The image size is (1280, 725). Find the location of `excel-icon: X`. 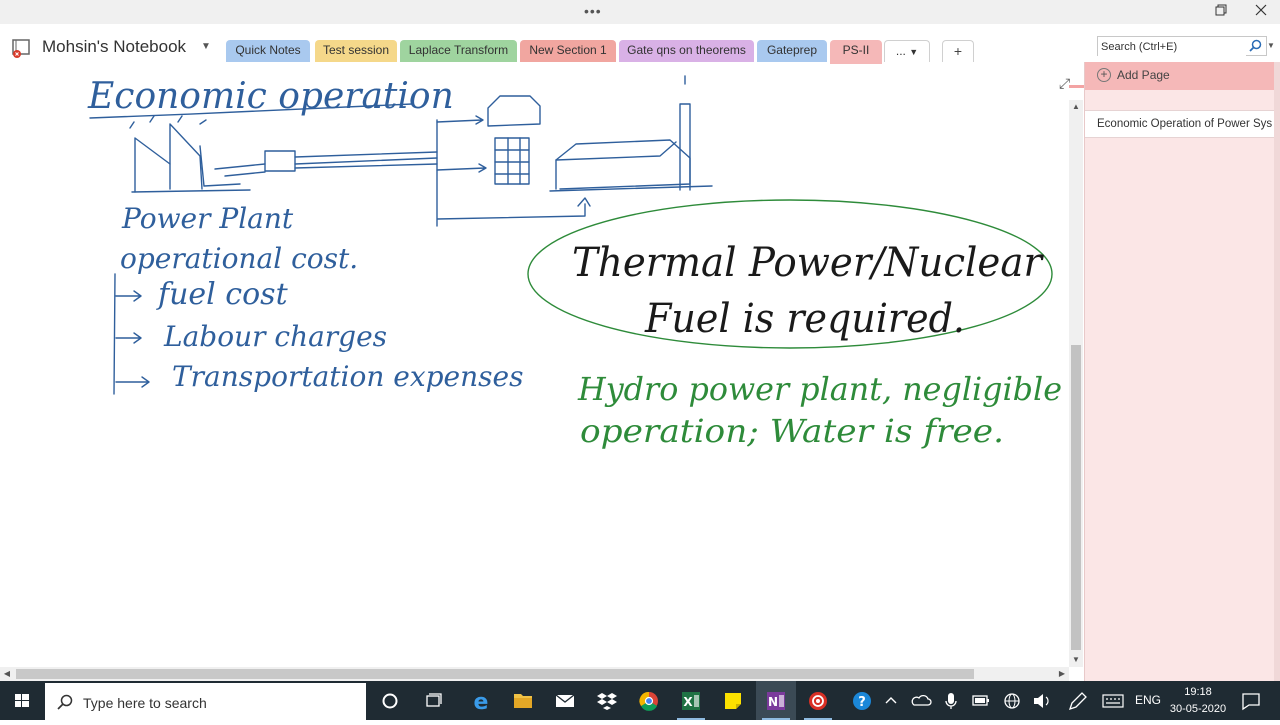

excel-icon: X is located at coordinates (691, 701).